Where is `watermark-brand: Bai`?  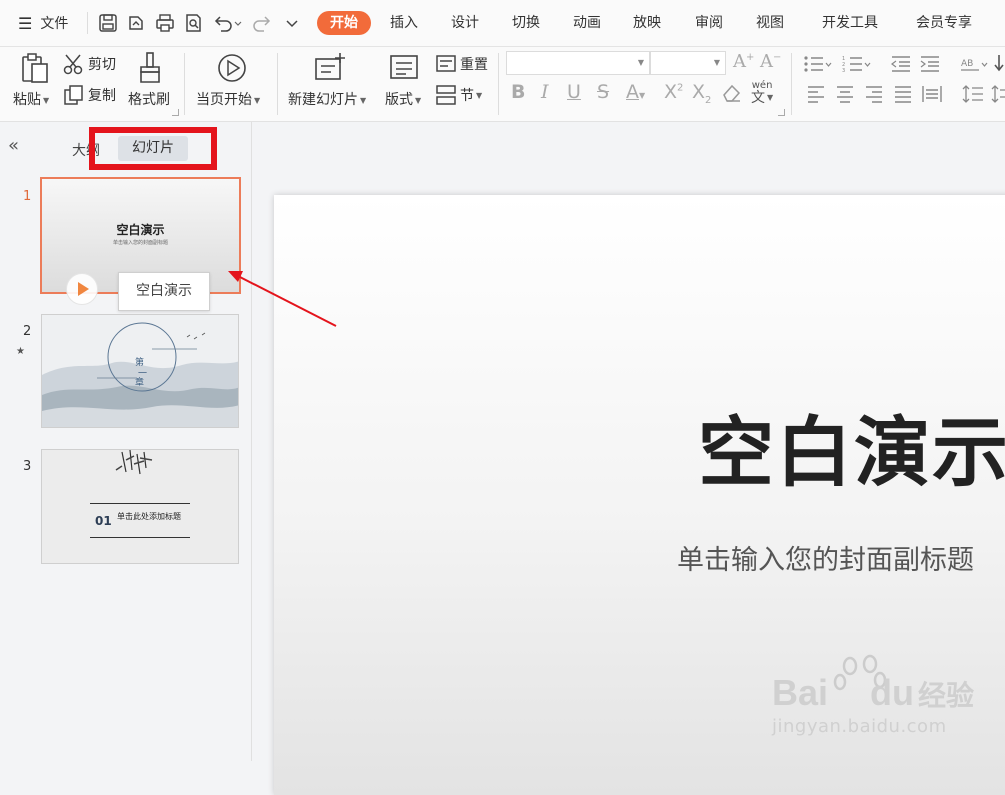
watermark-brand: Bai is located at coordinates (800, 692).